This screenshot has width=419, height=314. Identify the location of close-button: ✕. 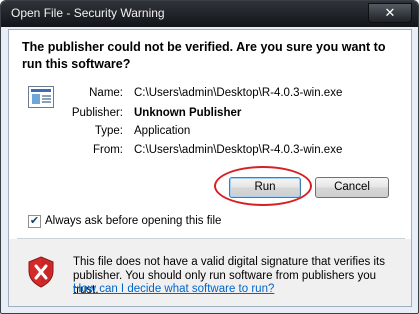
(390, 13).